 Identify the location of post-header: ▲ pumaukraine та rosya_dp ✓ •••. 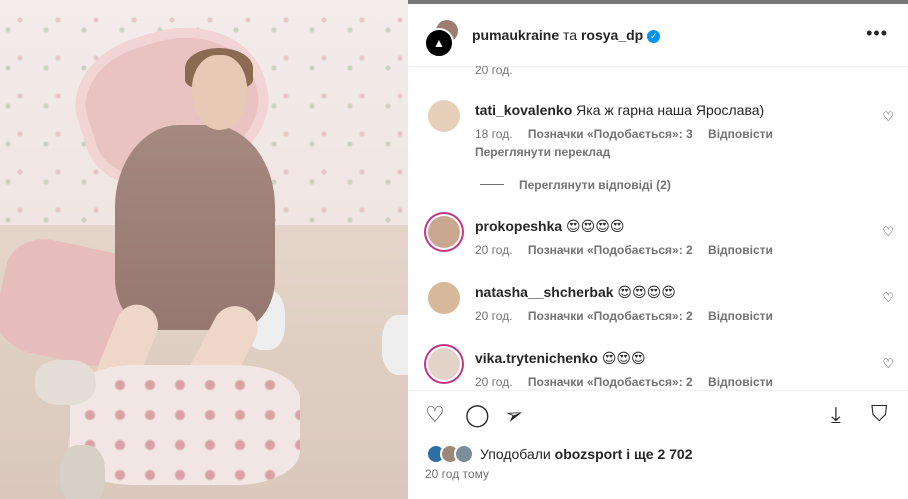
(658, 35).